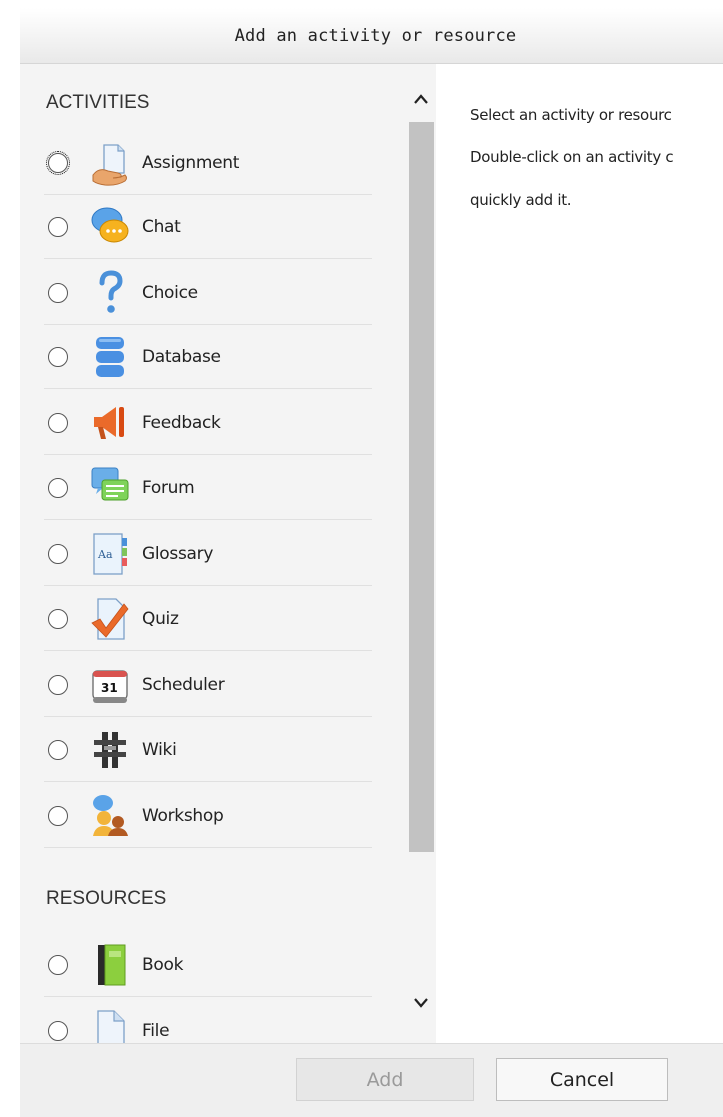 The image size is (723, 1117). What do you see at coordinates (110, 163) in the screenshot?
I see `assignment-icon` at bounding box center [110, 163].